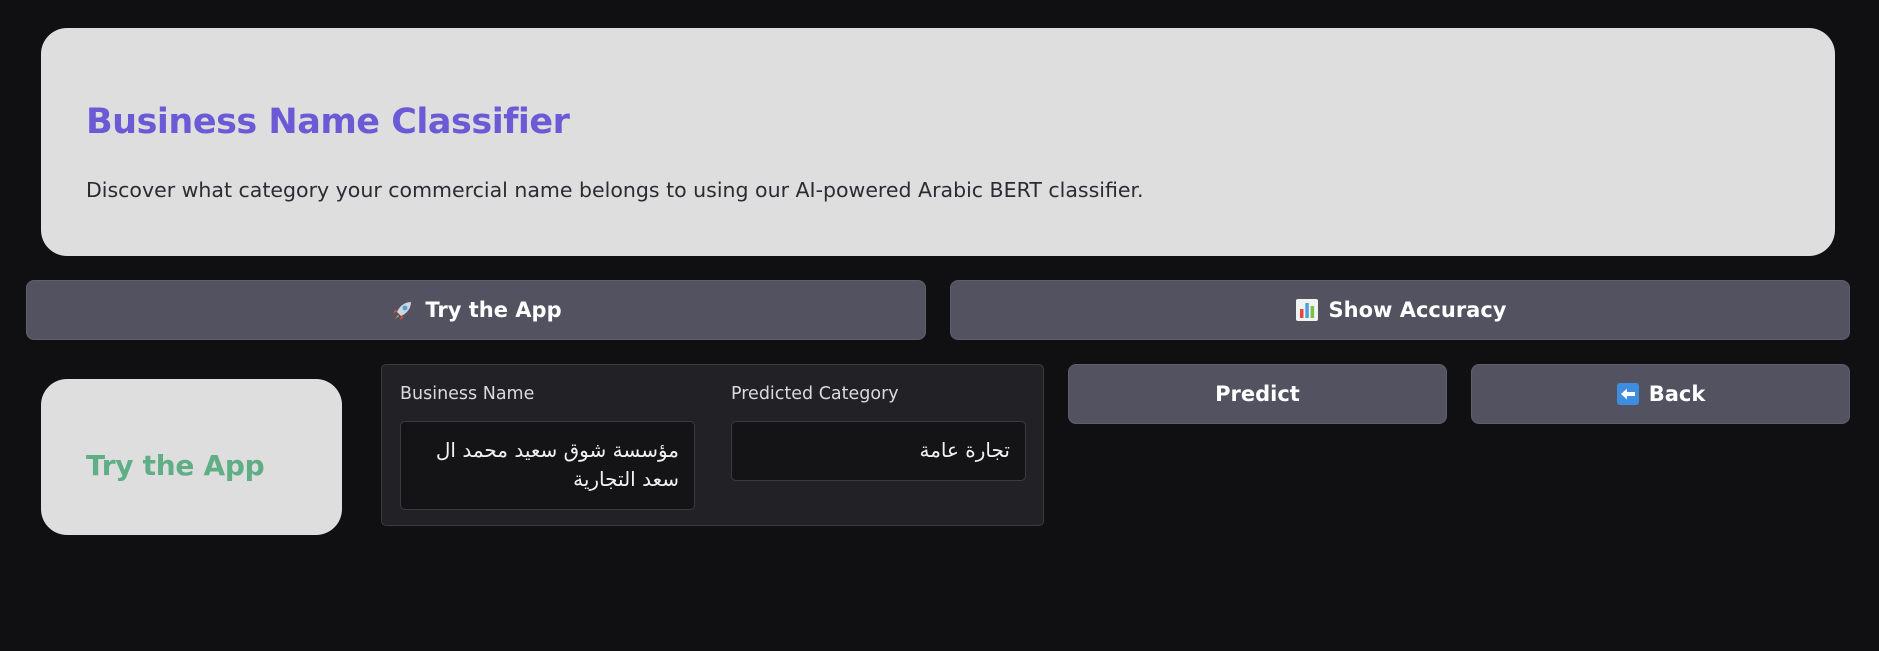 This screenshot has width=1879, height=651. I want to click on predict-button-label: Predict, so click(1257, 394).